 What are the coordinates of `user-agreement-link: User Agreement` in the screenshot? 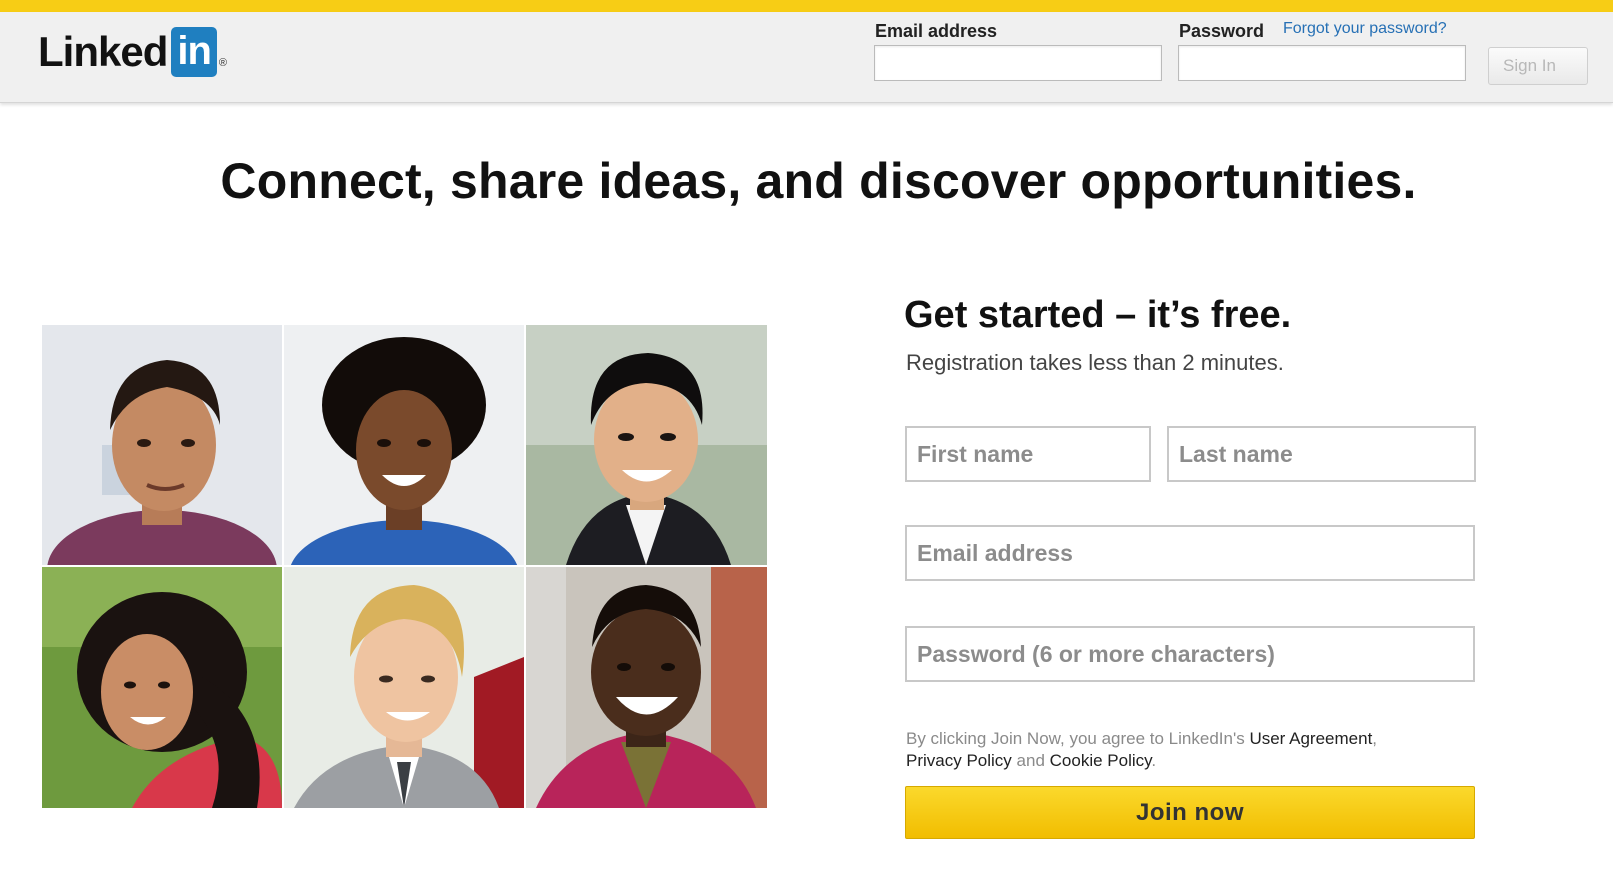 It's located at (1310, 738).